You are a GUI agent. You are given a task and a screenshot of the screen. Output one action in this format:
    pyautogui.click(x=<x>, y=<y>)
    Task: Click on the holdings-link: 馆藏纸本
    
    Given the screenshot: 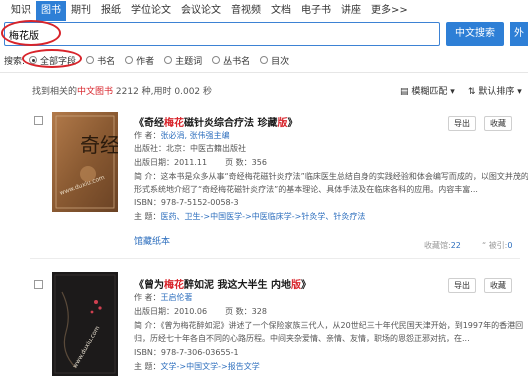 What is the action you would take?
    pyautogui.click(x=152, y=240)
    